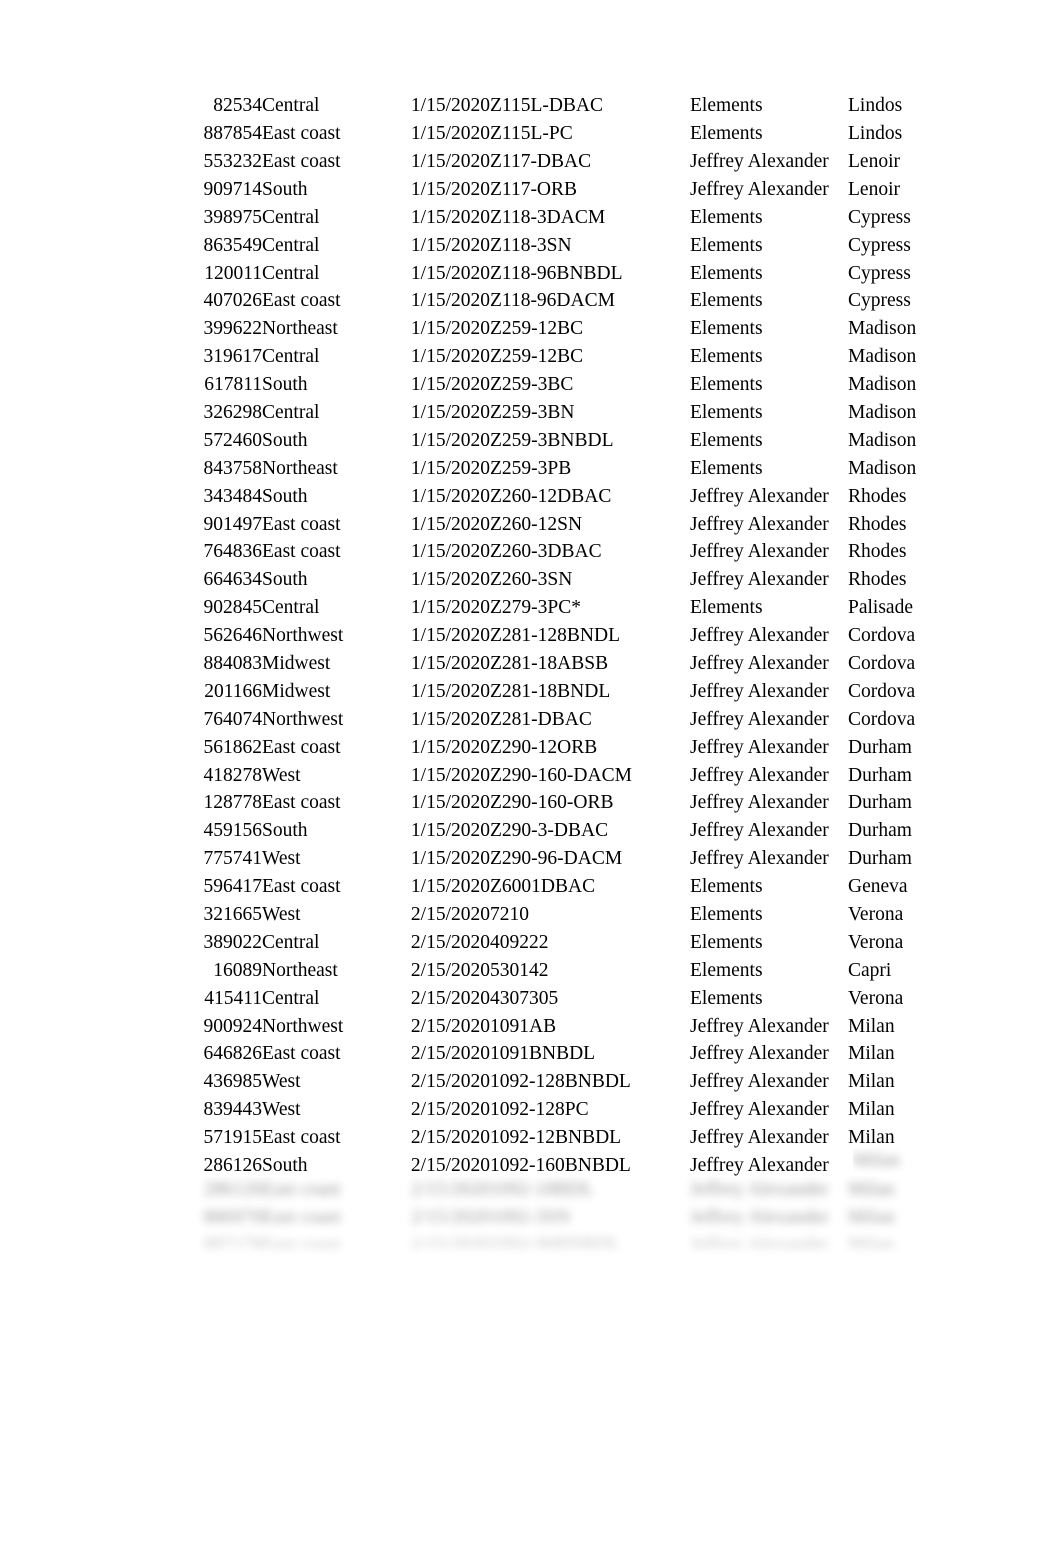  What do you see at coordinates (560, 1082) in the screenshot?
I see `cell-item-code: 1092-128BNBDL` at bounding box center [560, 1082].